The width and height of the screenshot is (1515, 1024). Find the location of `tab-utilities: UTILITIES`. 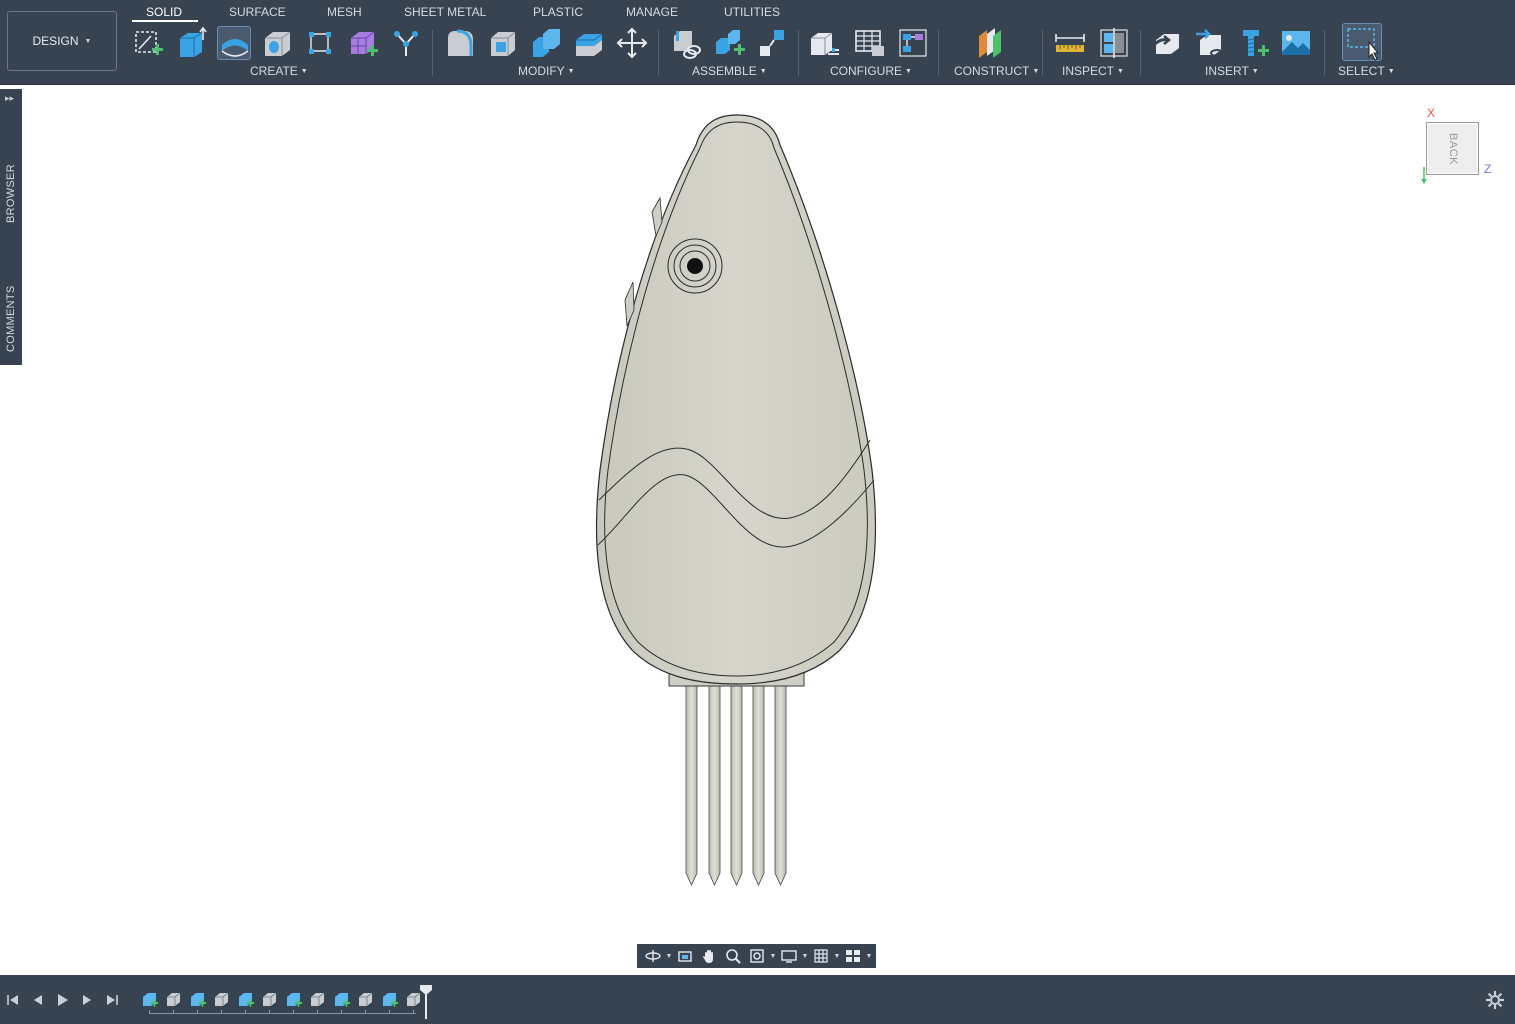

tab-utilities: UTILITIES is located at coordinates (752, 13).